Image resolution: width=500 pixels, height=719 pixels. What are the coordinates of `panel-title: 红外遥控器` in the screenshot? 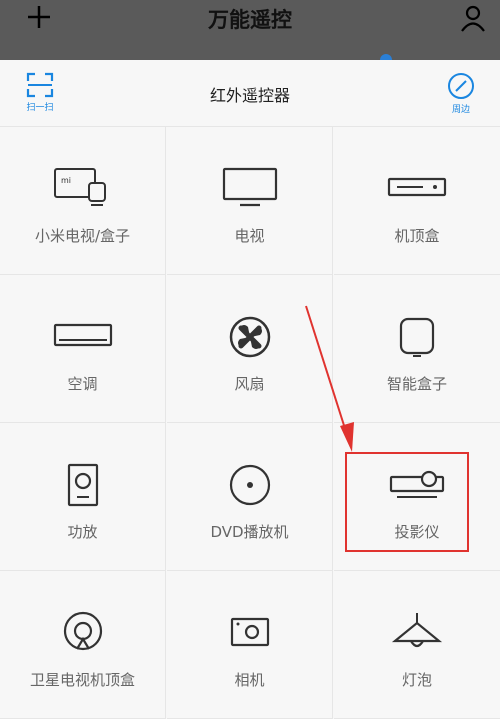 It's located at (249, 95).